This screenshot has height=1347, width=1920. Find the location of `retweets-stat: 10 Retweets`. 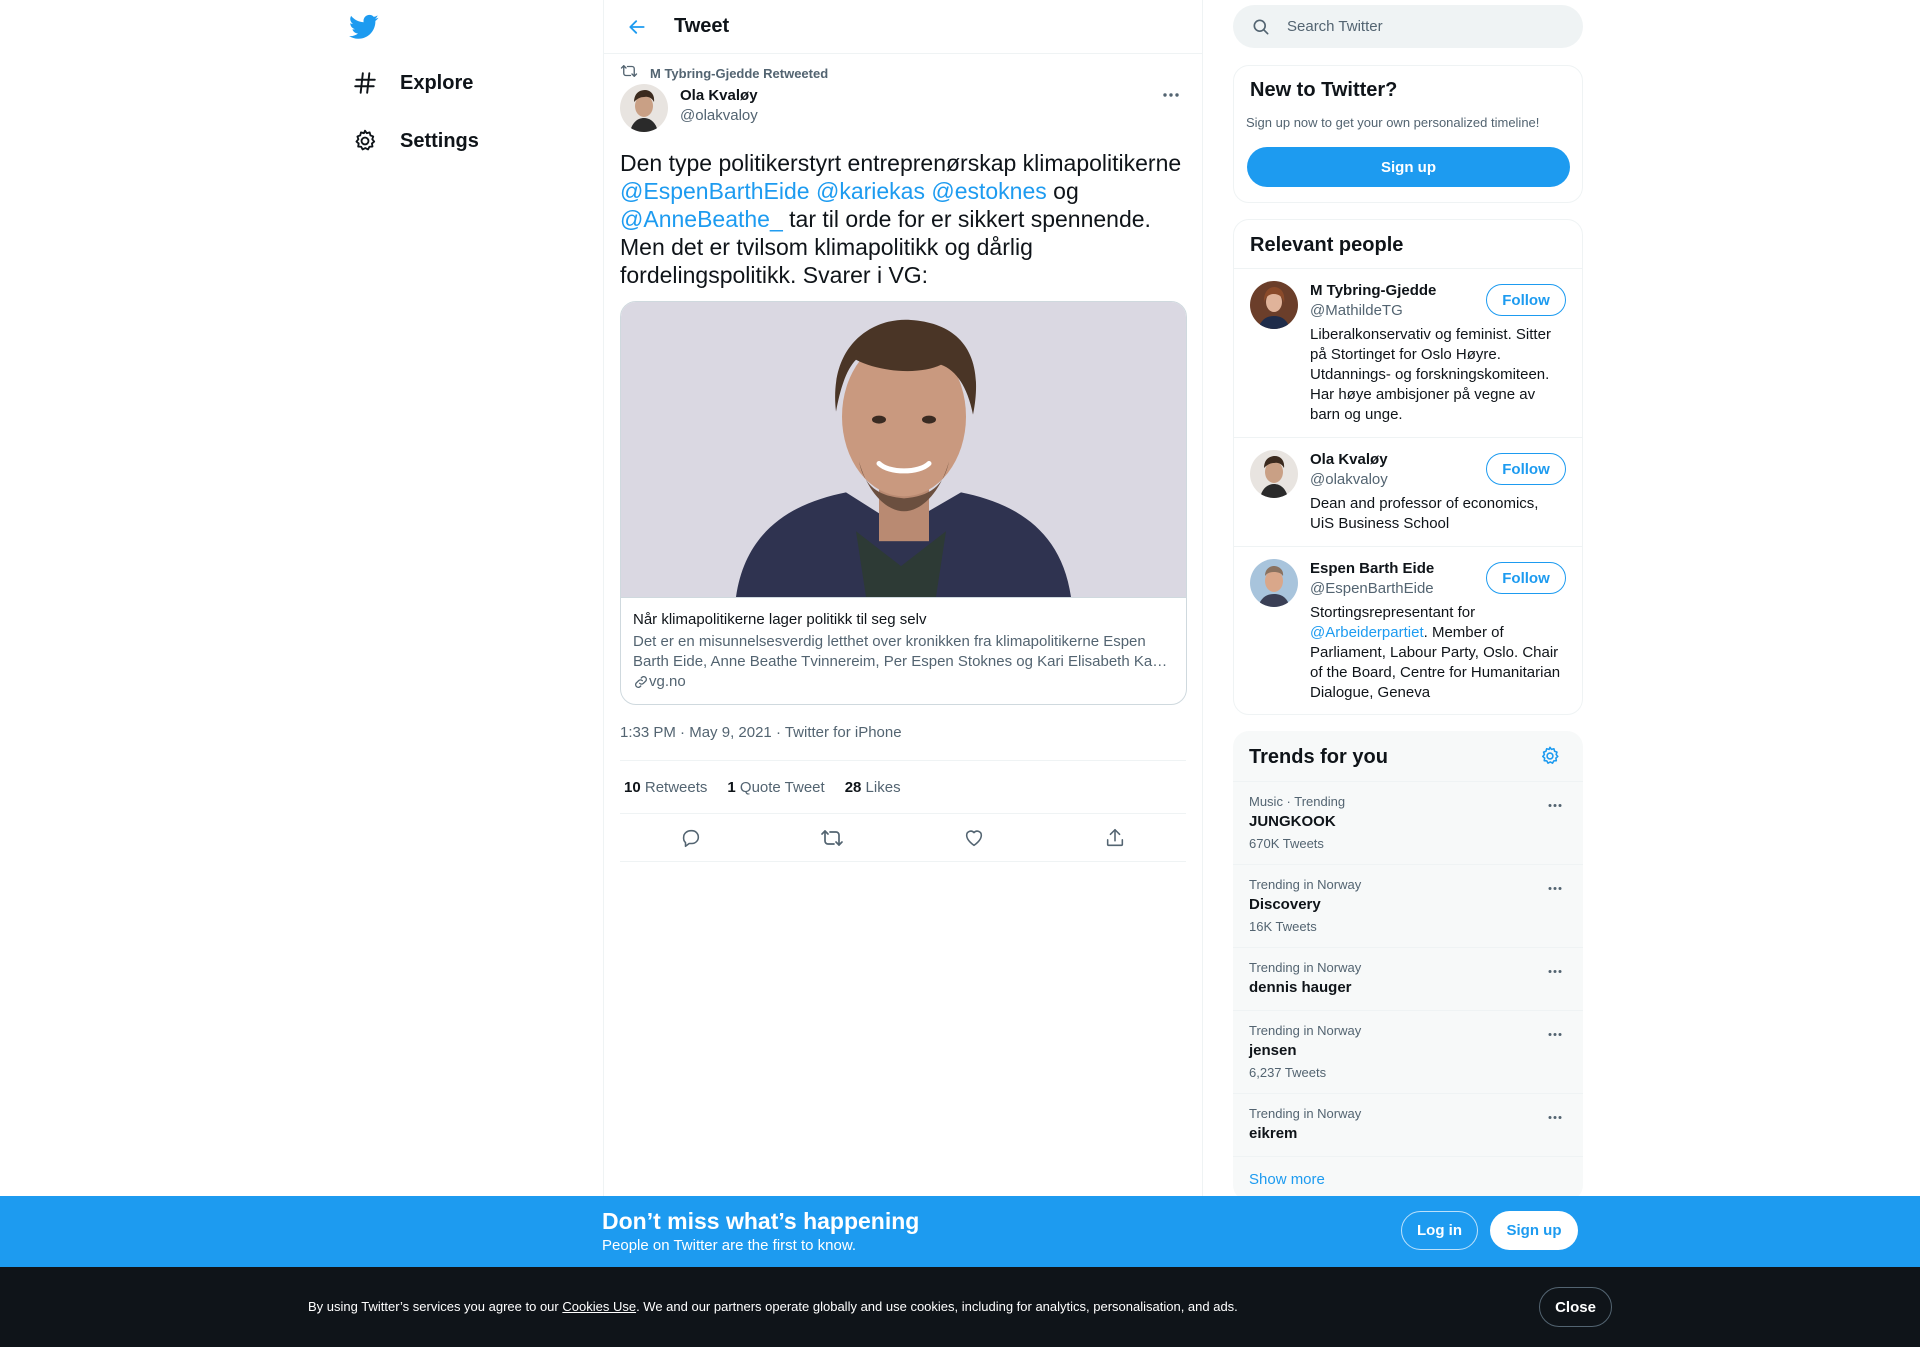

retweets-stat: 10 Retweets is located at coordinates (665, 787).